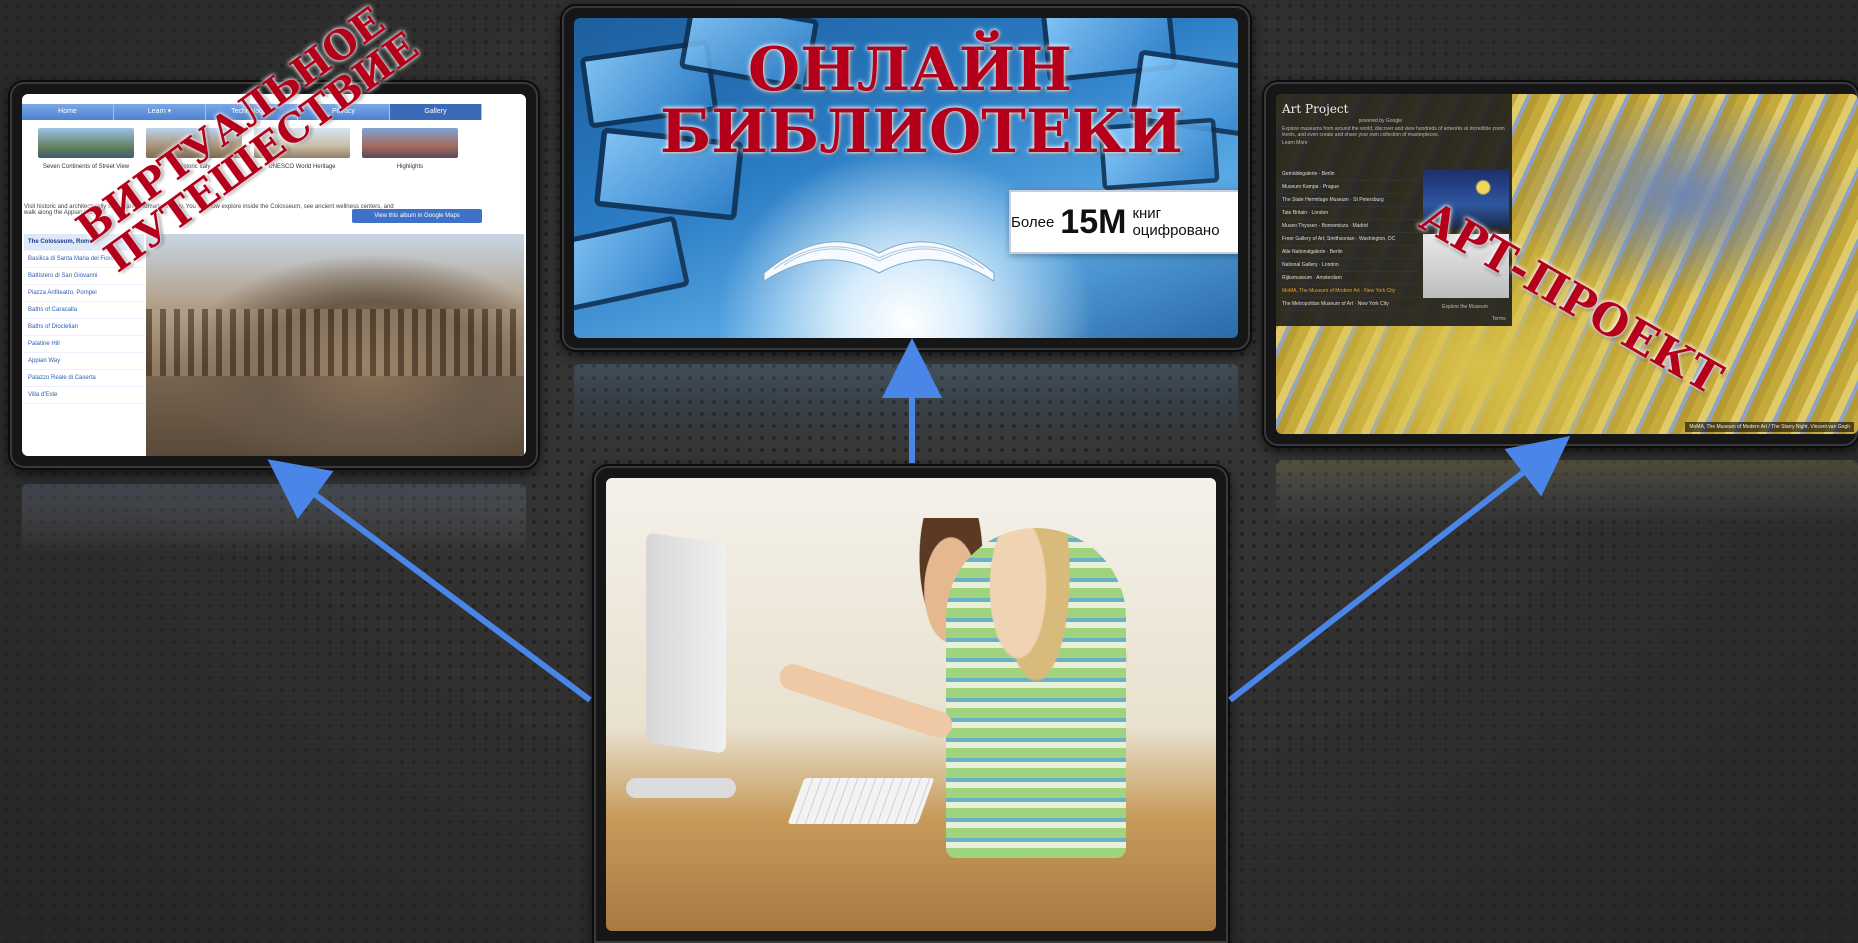  Describe the element at coordinates (1350, 278) in the screenshot. I see `list-item: Rijksmuseum · Amsterdam` at that location.